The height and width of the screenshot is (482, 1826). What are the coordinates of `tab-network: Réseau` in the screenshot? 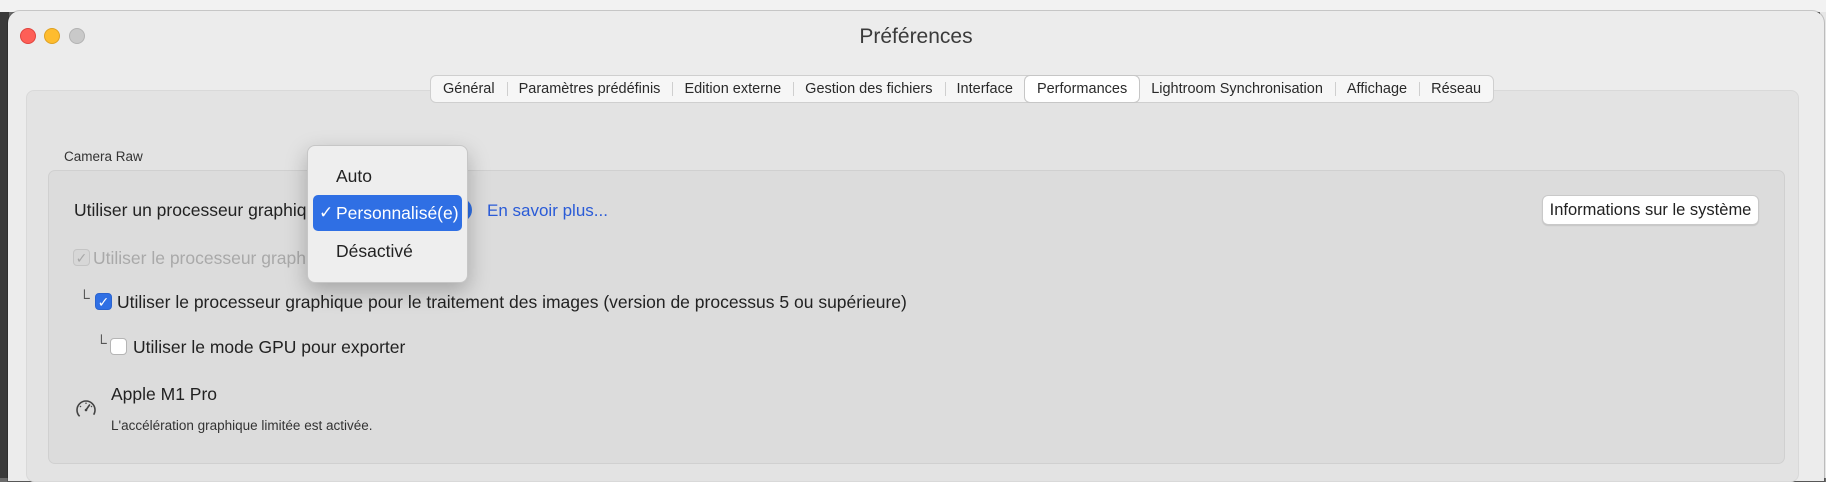 It's located at (1456, 89).